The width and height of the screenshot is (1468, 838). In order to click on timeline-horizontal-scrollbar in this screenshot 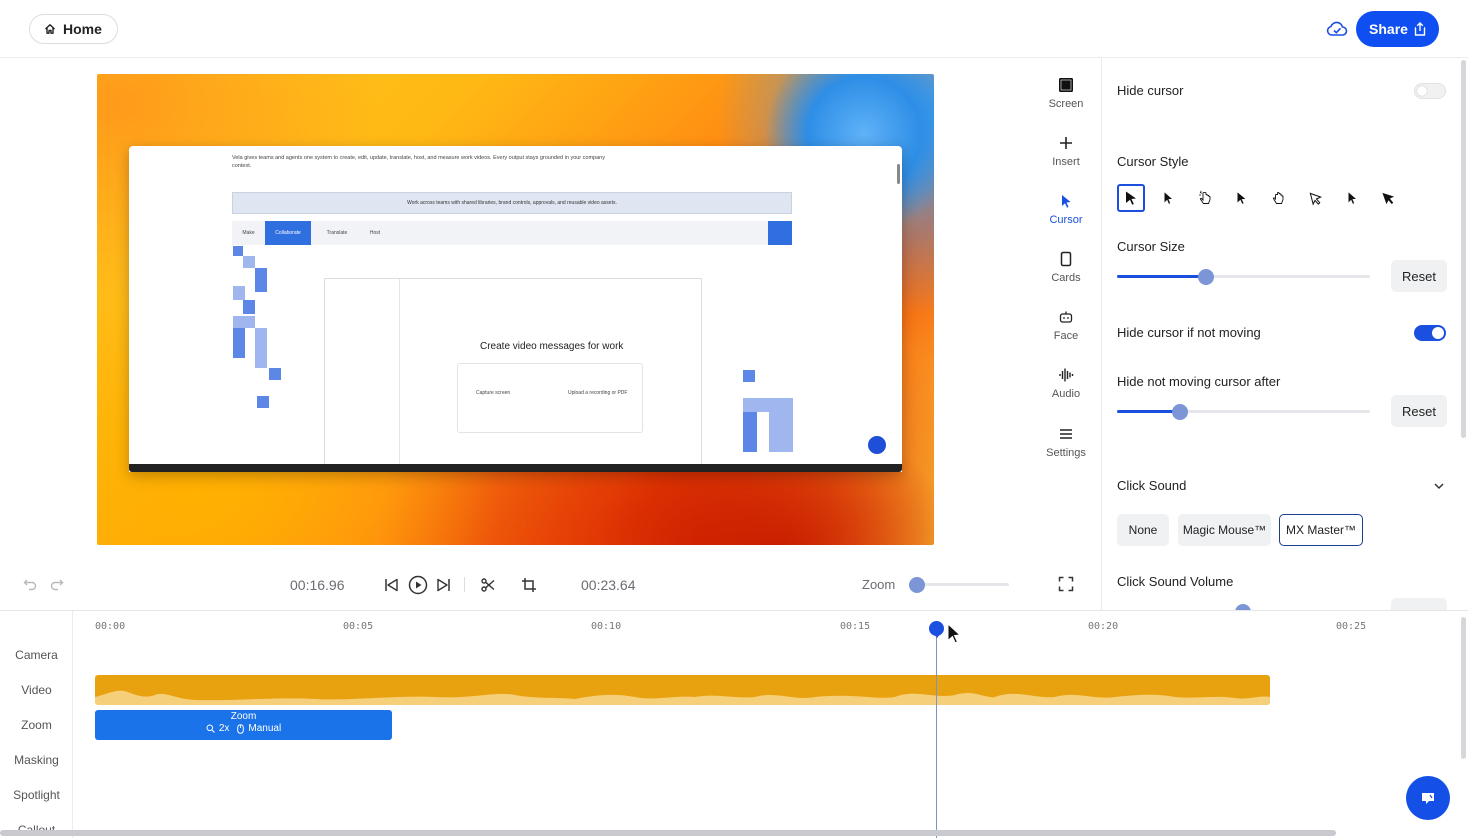, I will do `click(668, 833)`.